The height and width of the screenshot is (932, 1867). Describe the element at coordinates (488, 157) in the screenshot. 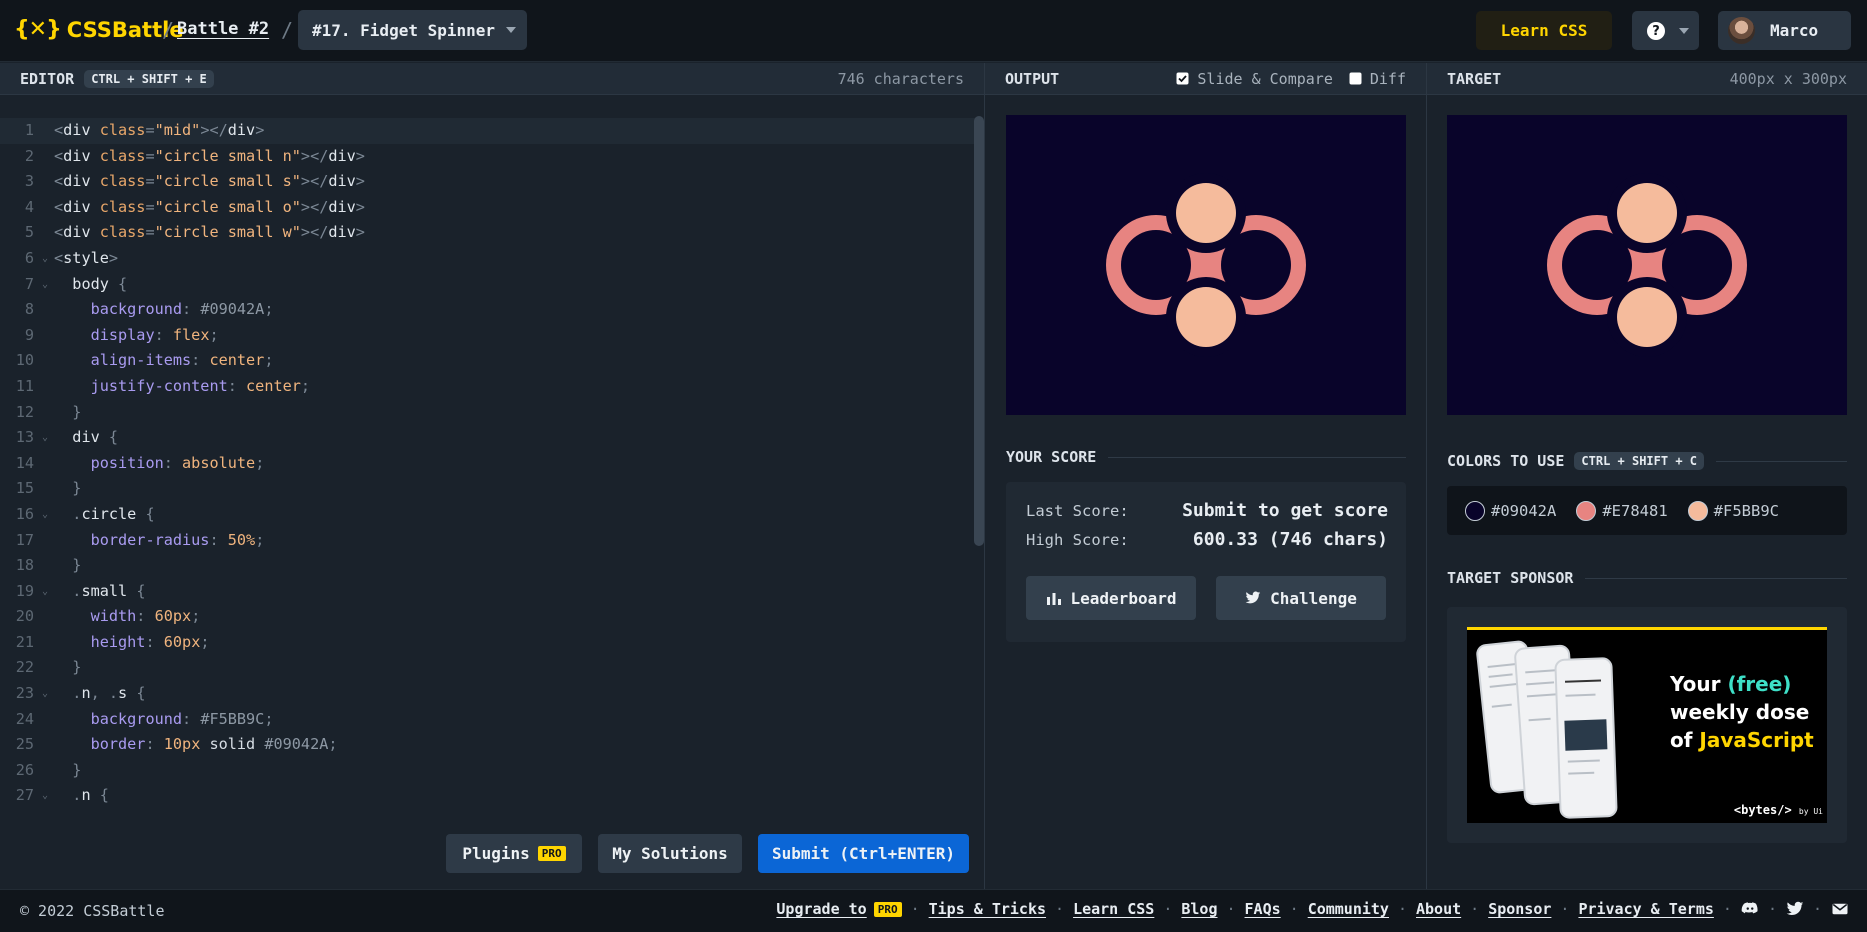

I see `code-line: 2 < div class = "circle small n" ></div >` at that location.